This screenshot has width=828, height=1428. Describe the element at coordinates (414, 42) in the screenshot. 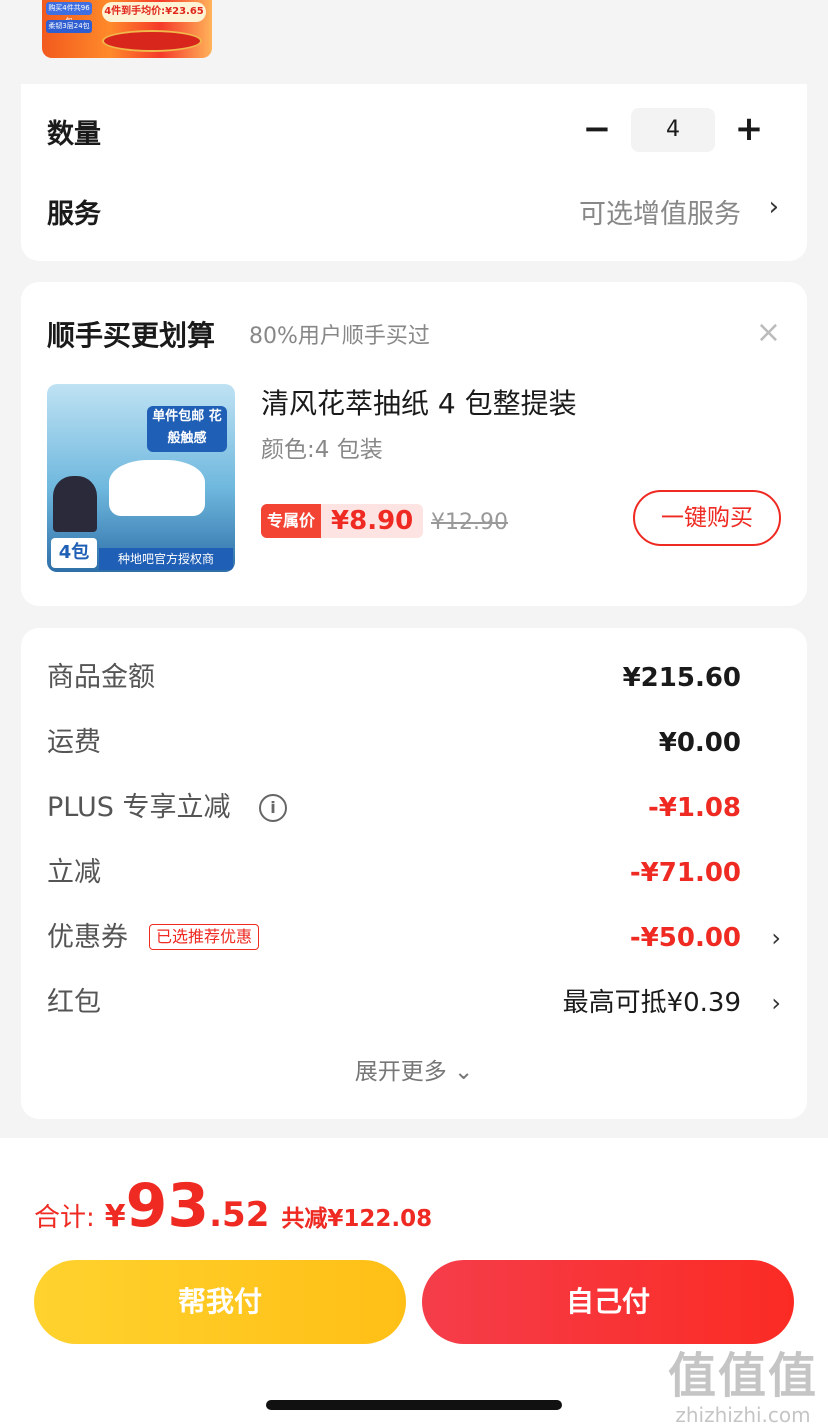

I see `top-strip: 购买4件共96包 柔韧3层24包 4件到手均价:¥23.65` at that location.